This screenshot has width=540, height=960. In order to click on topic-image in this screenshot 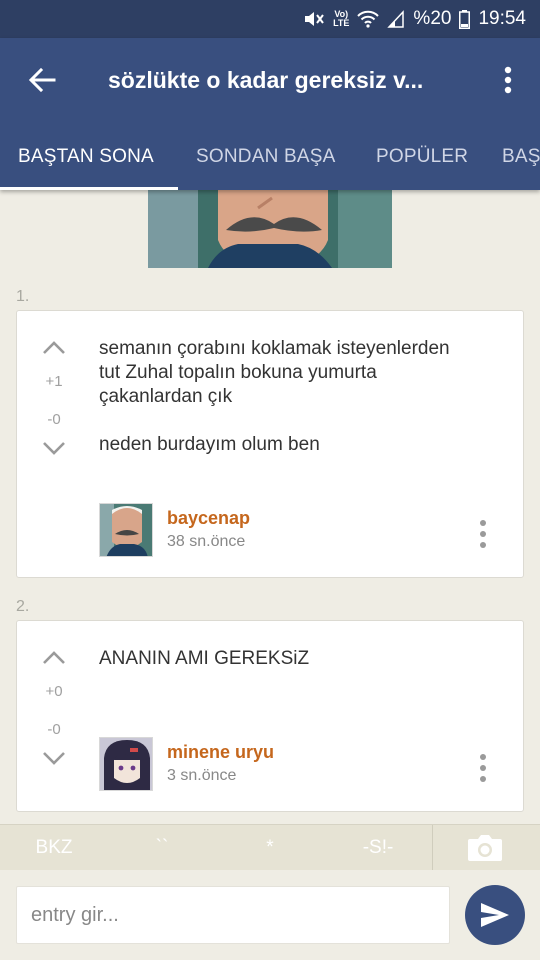, I will do `click(270, 229)`.